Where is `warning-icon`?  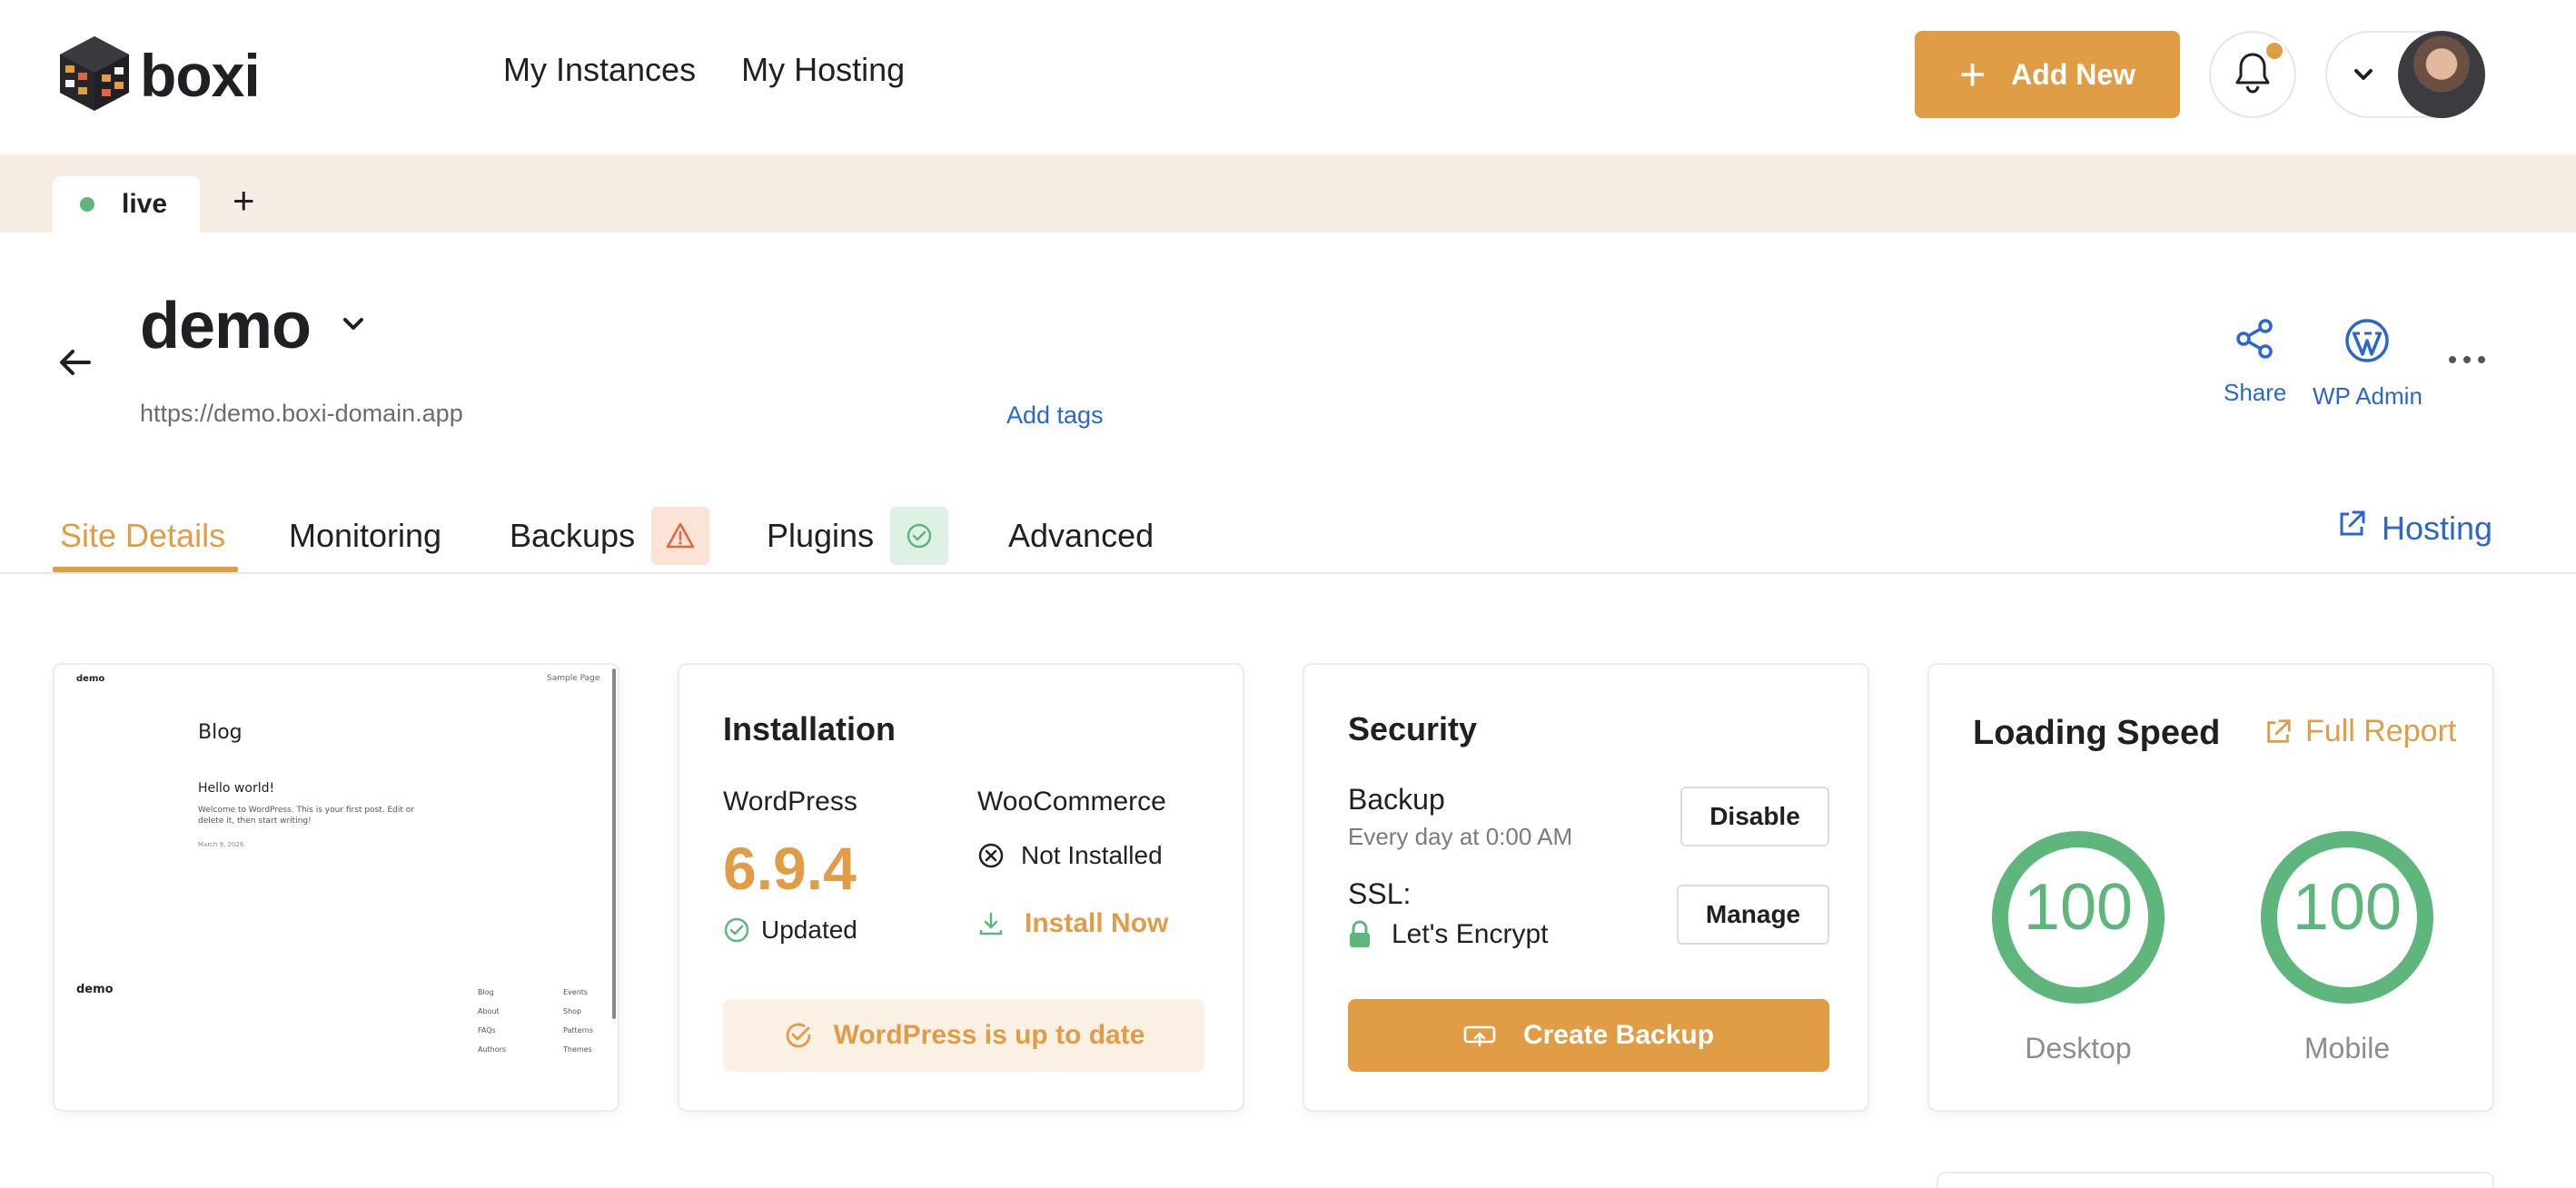 warning-icon is located at coordinates (680, 535).